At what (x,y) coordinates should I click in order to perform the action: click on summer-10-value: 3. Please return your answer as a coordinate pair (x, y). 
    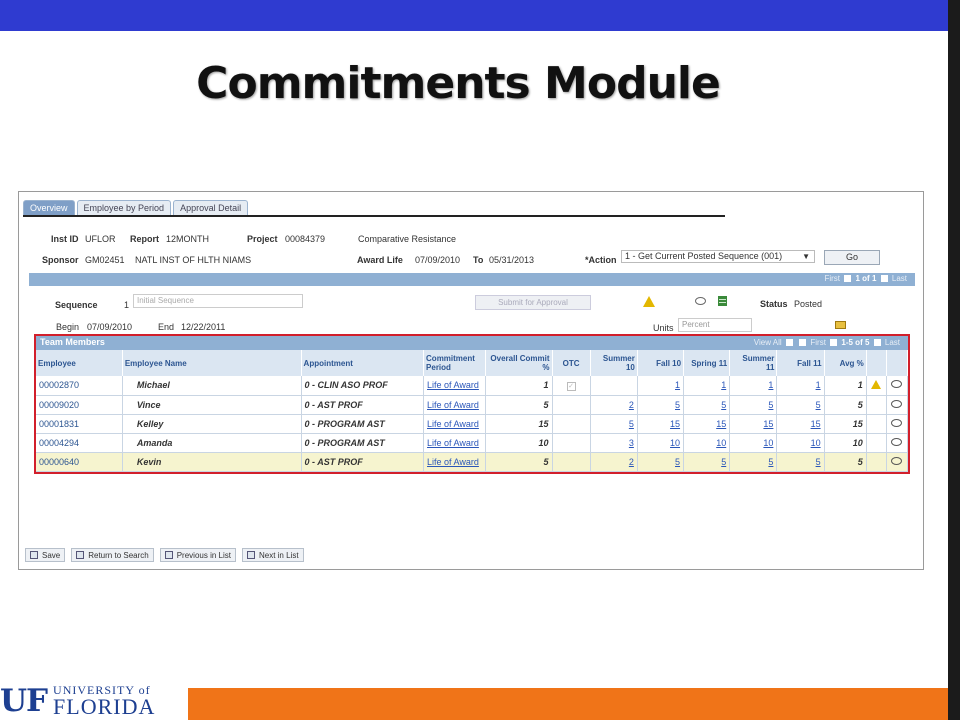
    Looking at the image, I should click on (614, 443).